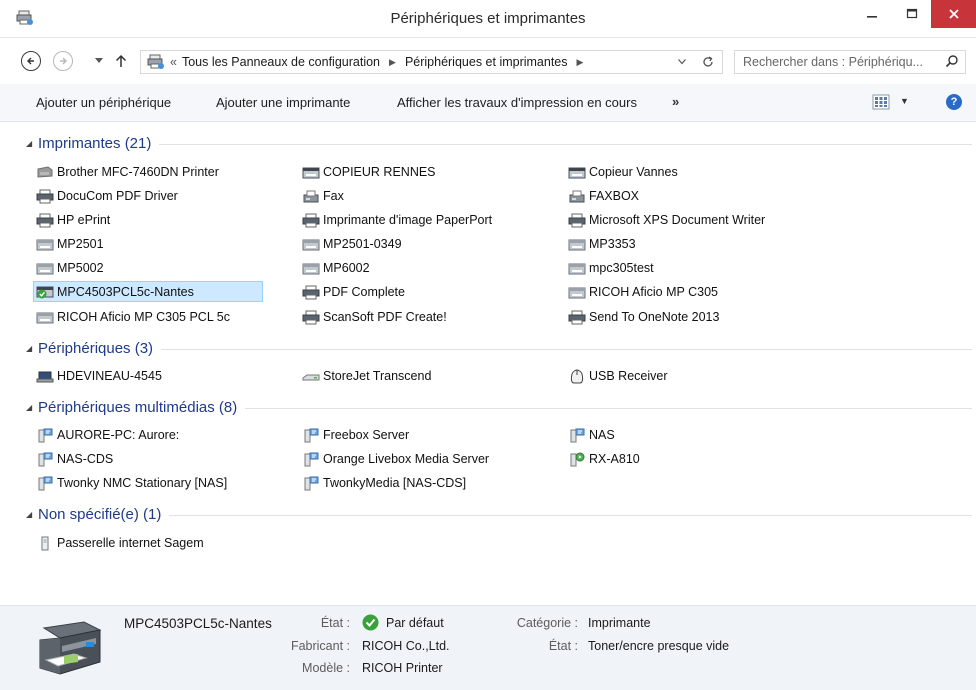  Describe the element at coordinates (682, 62) in the screenshot. I see `address-history-chevron-icon` at that location.